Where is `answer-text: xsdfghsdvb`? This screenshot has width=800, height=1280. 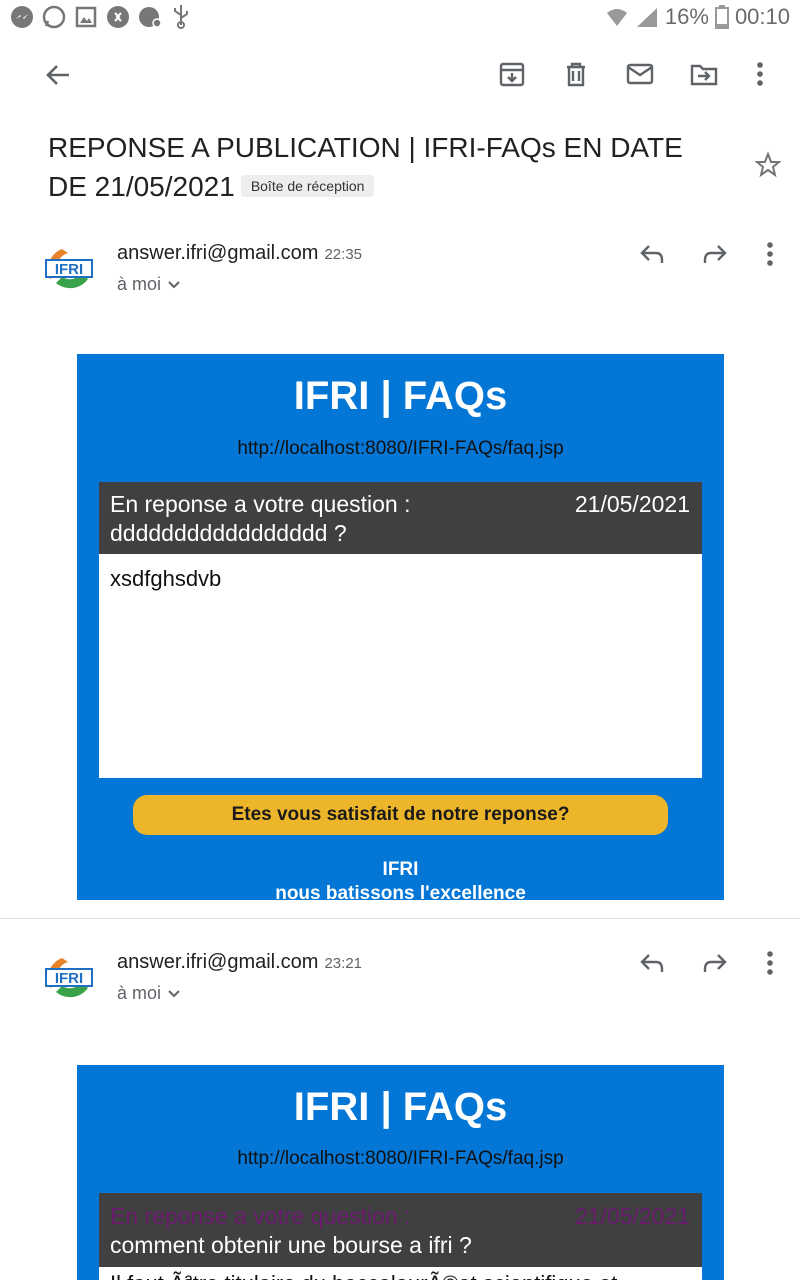
answer-text: xsdfghsdvb is located at coordinates (166, 578).